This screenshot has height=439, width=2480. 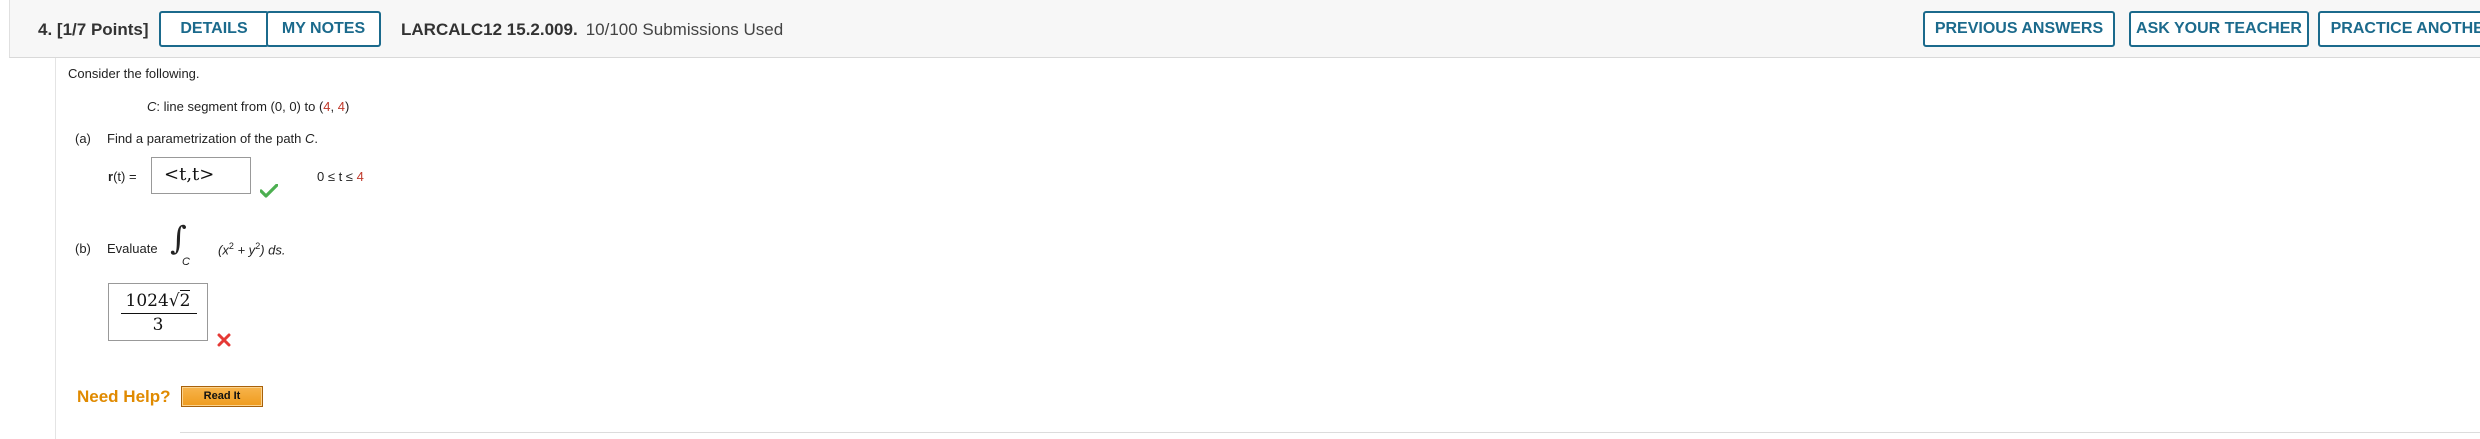 What do you see at coordinates (125, 176) in the screenshot?
I see `r-rest: (t) =` at bounding box center [125, 176].